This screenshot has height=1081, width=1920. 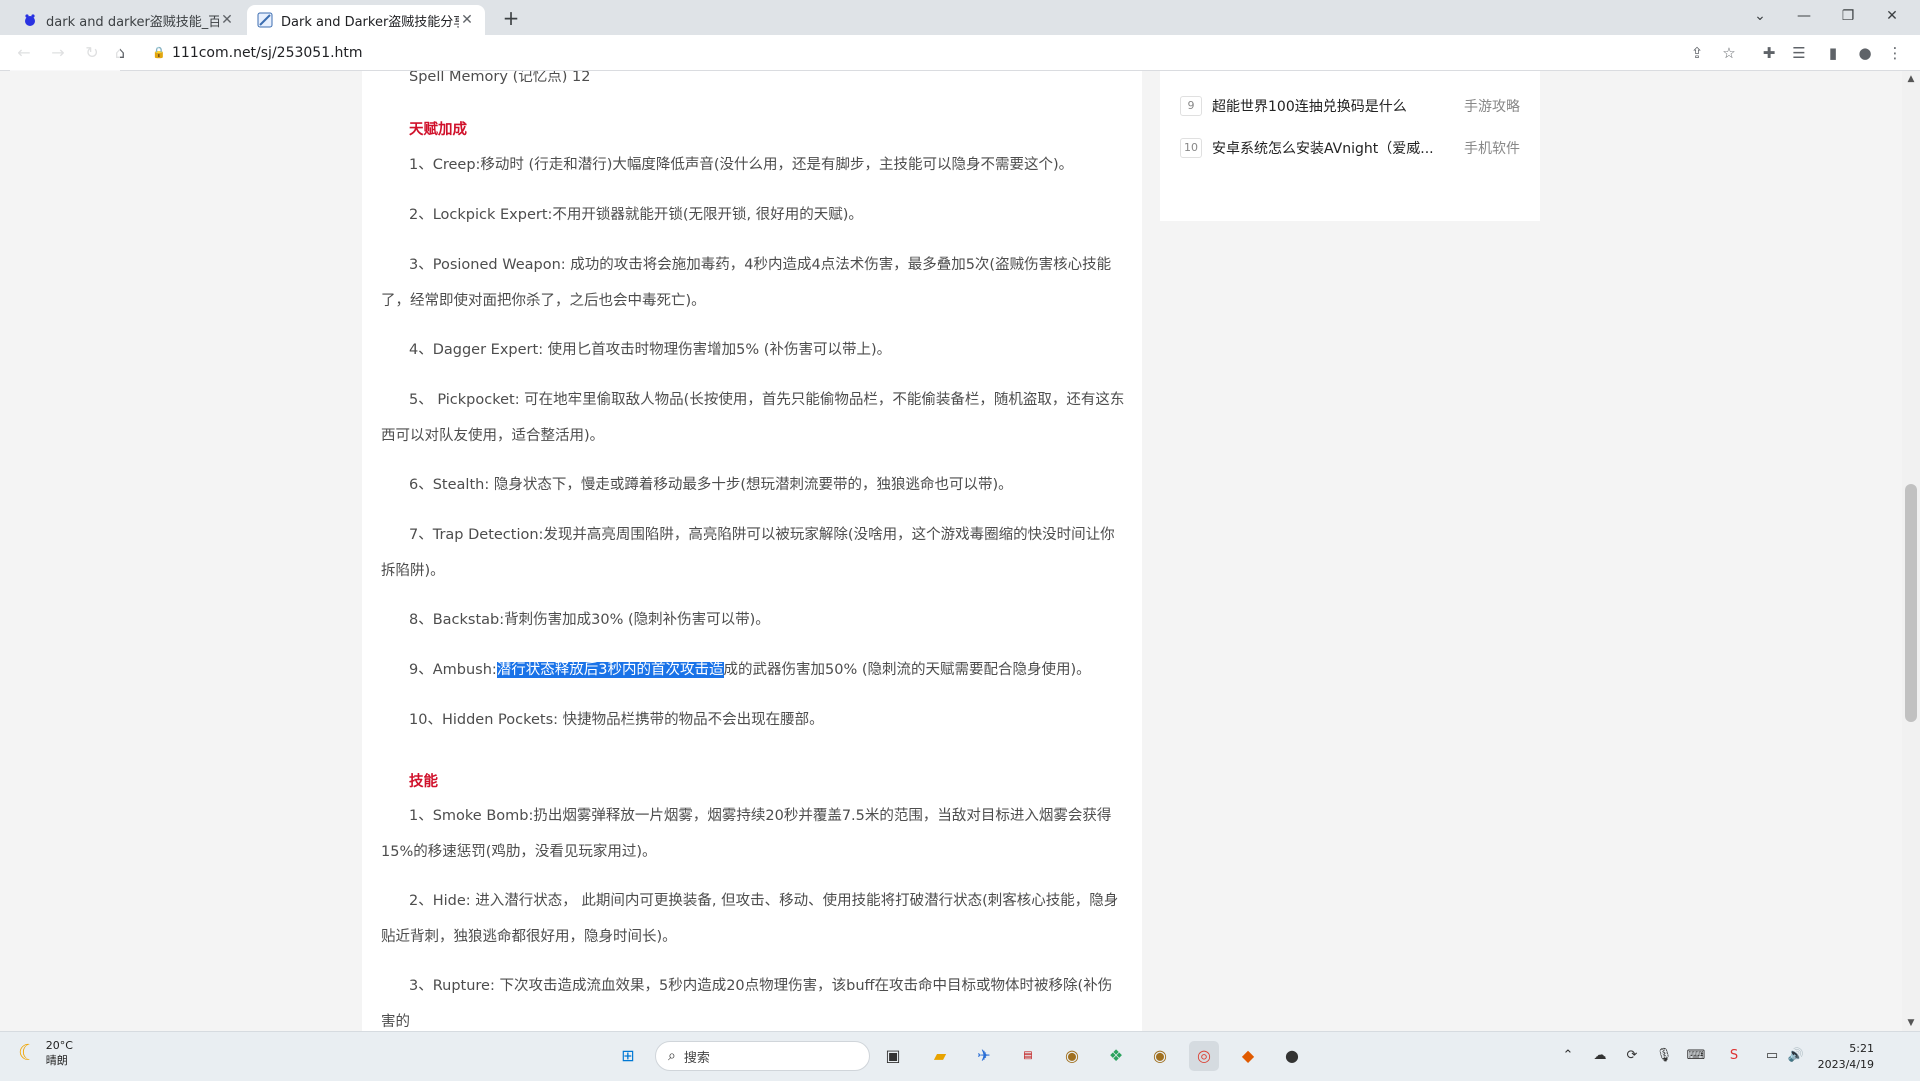 I want to click on talent-prefix: 9、Ambush:, so click(x=453, y=670).